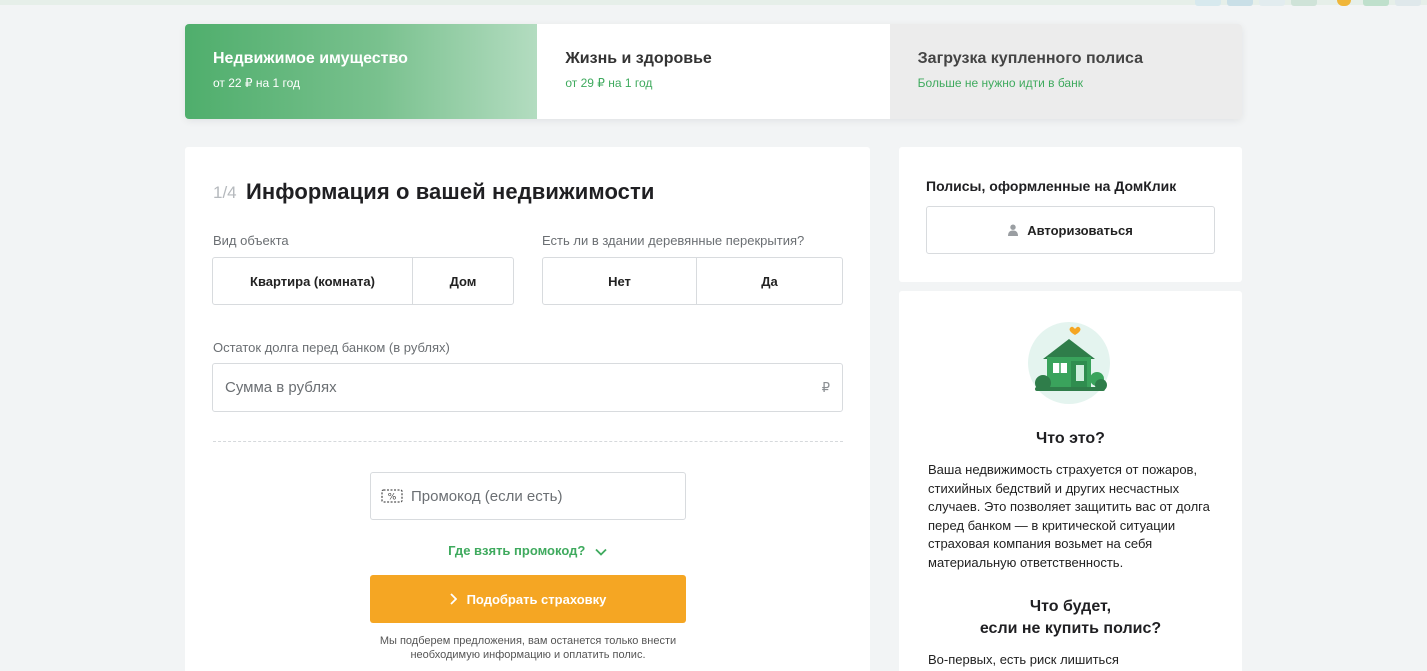 The width and height of the screenshot is (1427, 671). Describe the element at coordinates (281, 387) in the screenshot. I see `debt-placeholder: Сумма в рублях` at that location.